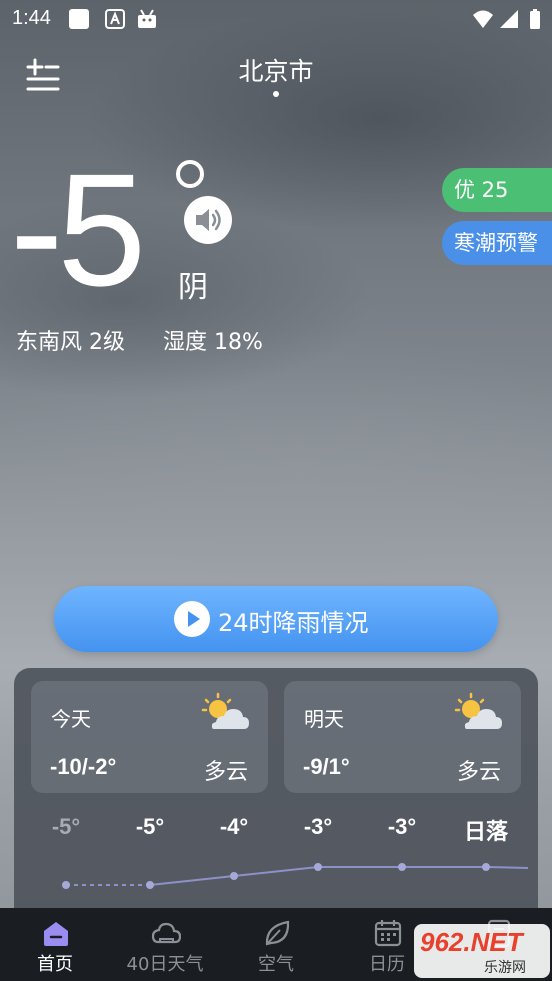  I want to click on status-bar: 1:44, so click(276, 19).